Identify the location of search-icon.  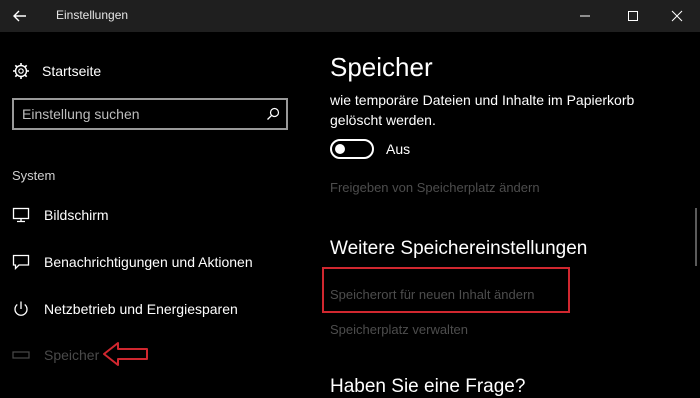
(273, 113).